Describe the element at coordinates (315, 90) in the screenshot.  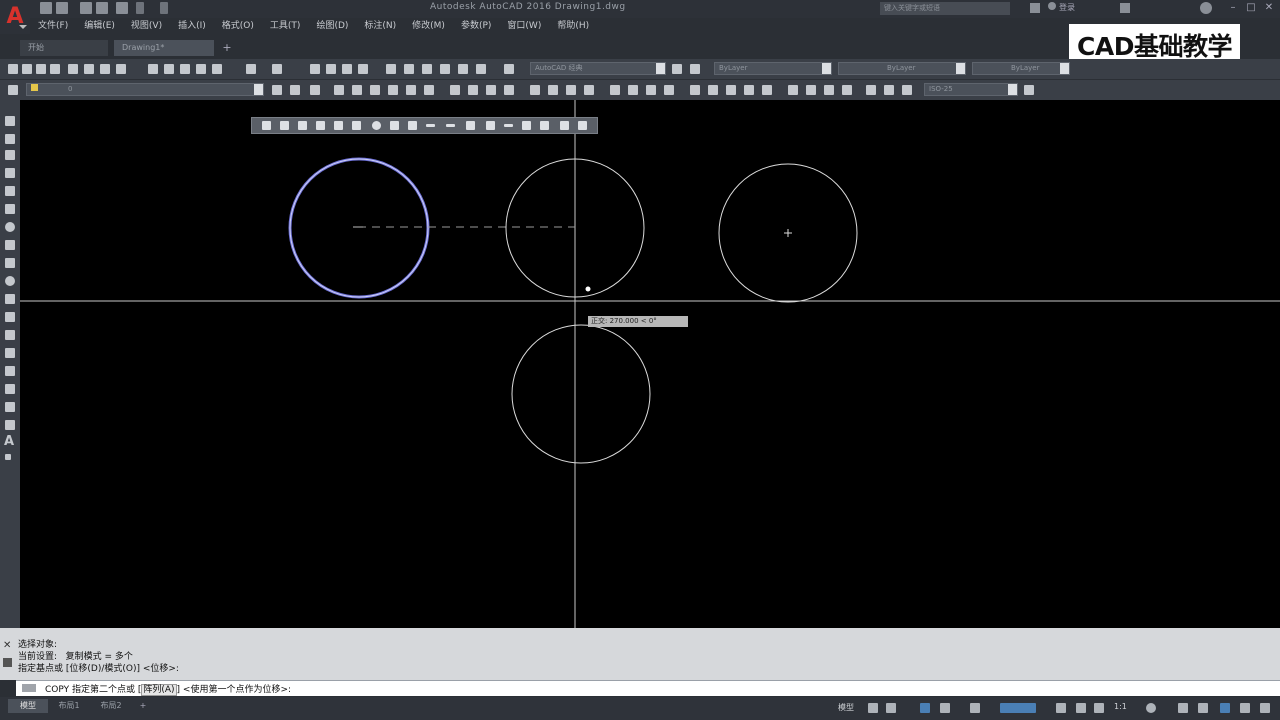
I see `layer-states-icon` at that location.